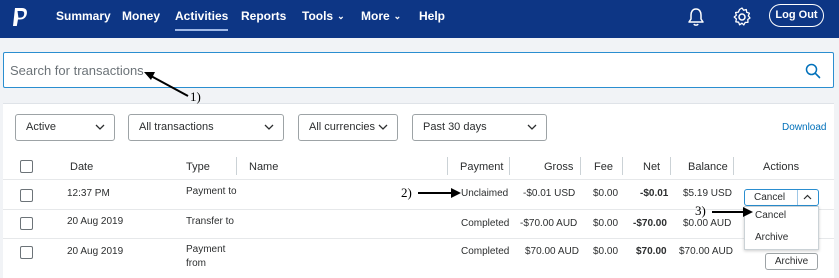 The image size is (839, 278). What do you see at coordinates (20, 18) in the screenshot?
I see `paypal-logo` at bounding box center [20, 18].